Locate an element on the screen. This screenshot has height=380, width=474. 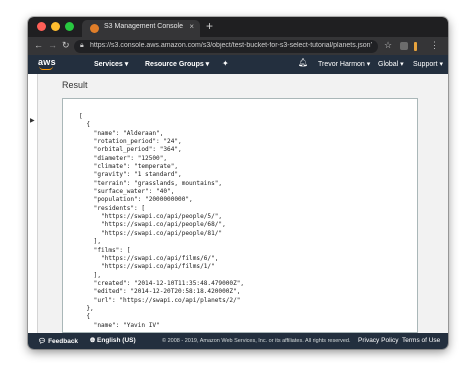
tab-strip: S3 Management Console × + is located at coordinates (238, 27).